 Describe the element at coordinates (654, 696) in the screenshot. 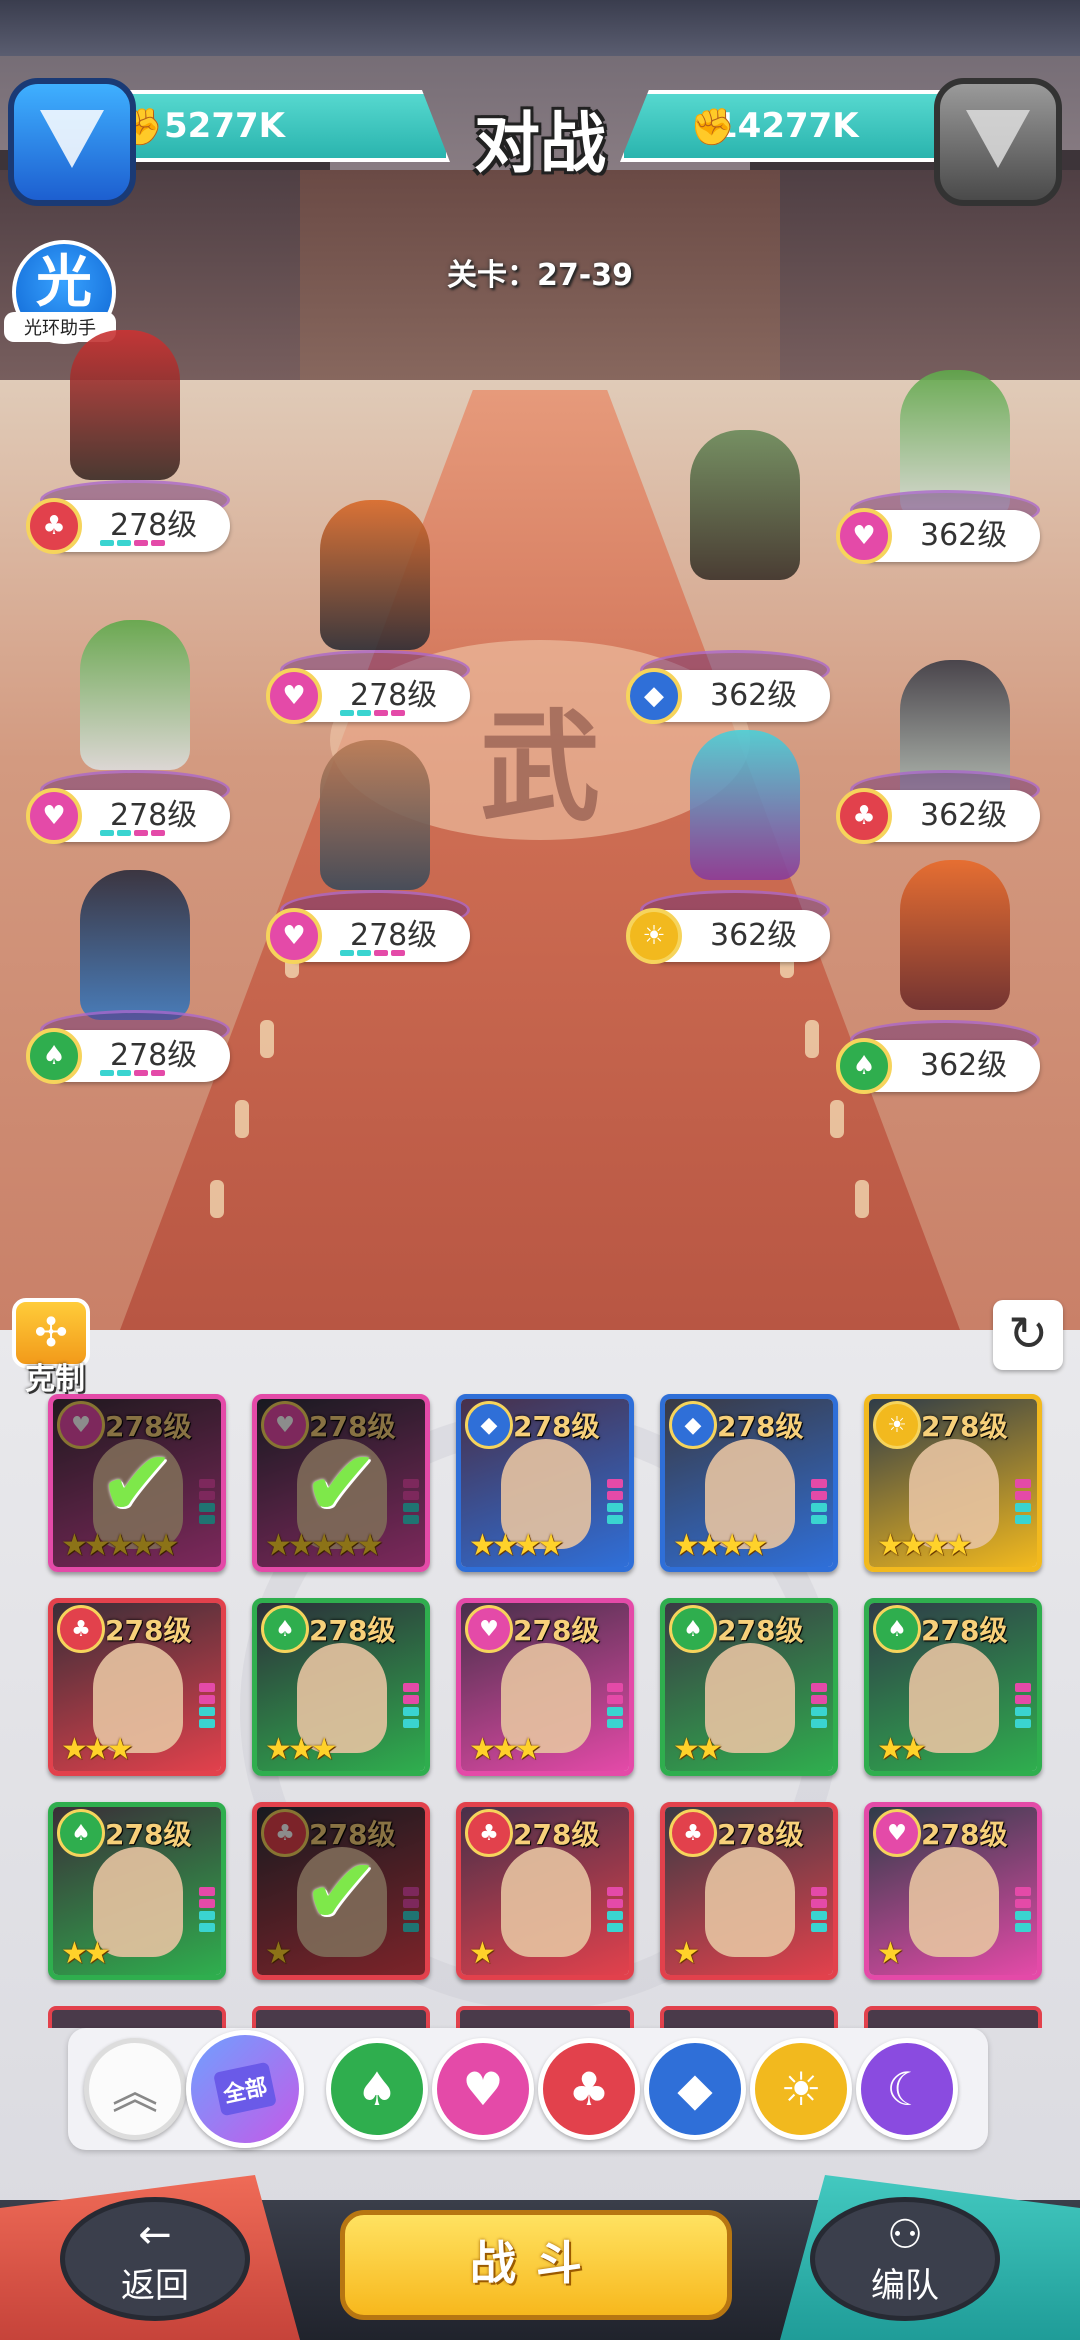

I see `water-faction-icon: ◆` at that location.